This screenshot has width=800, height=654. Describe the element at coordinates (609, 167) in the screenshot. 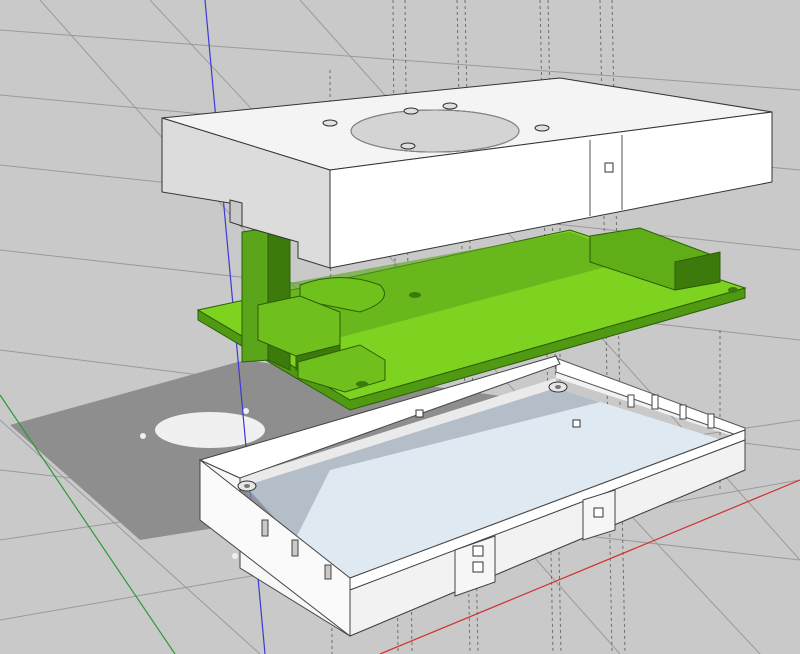

I see `lid-port-cutout` at that location.